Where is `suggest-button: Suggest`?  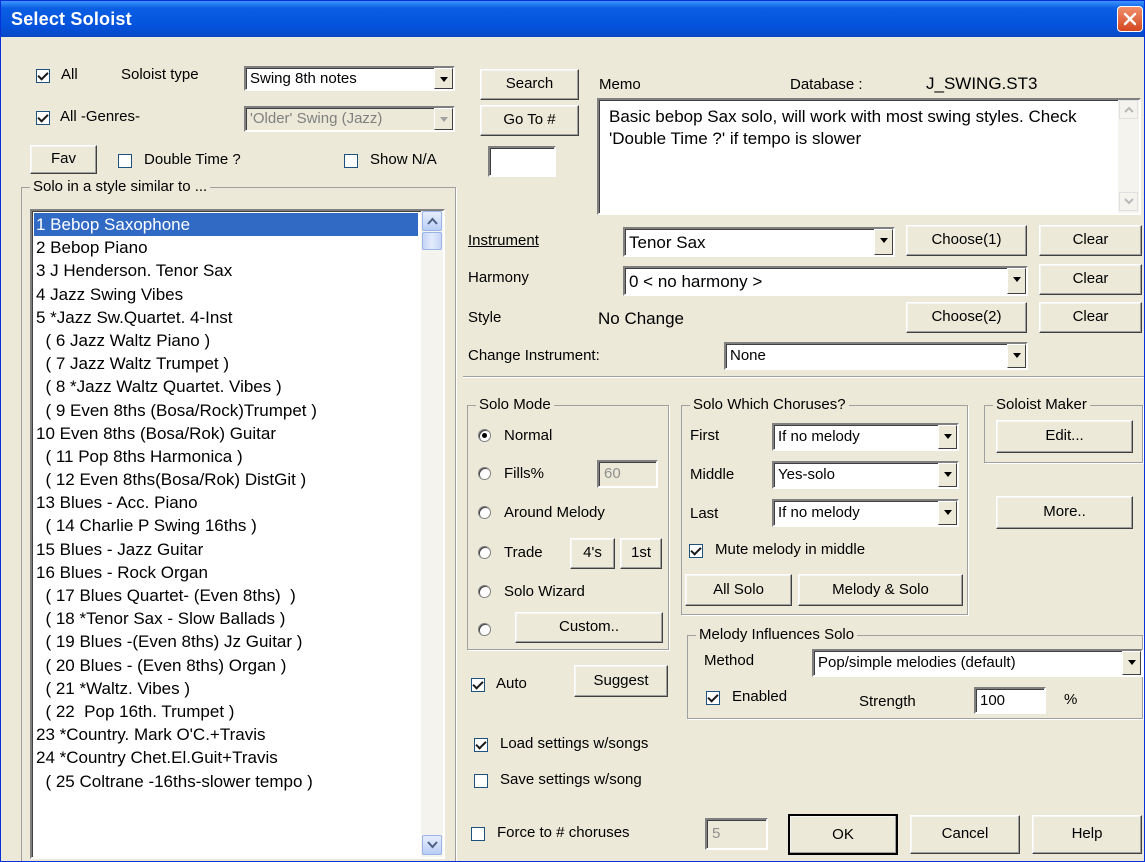 suggest-button: Suggest is located at coordinates (621, 681).